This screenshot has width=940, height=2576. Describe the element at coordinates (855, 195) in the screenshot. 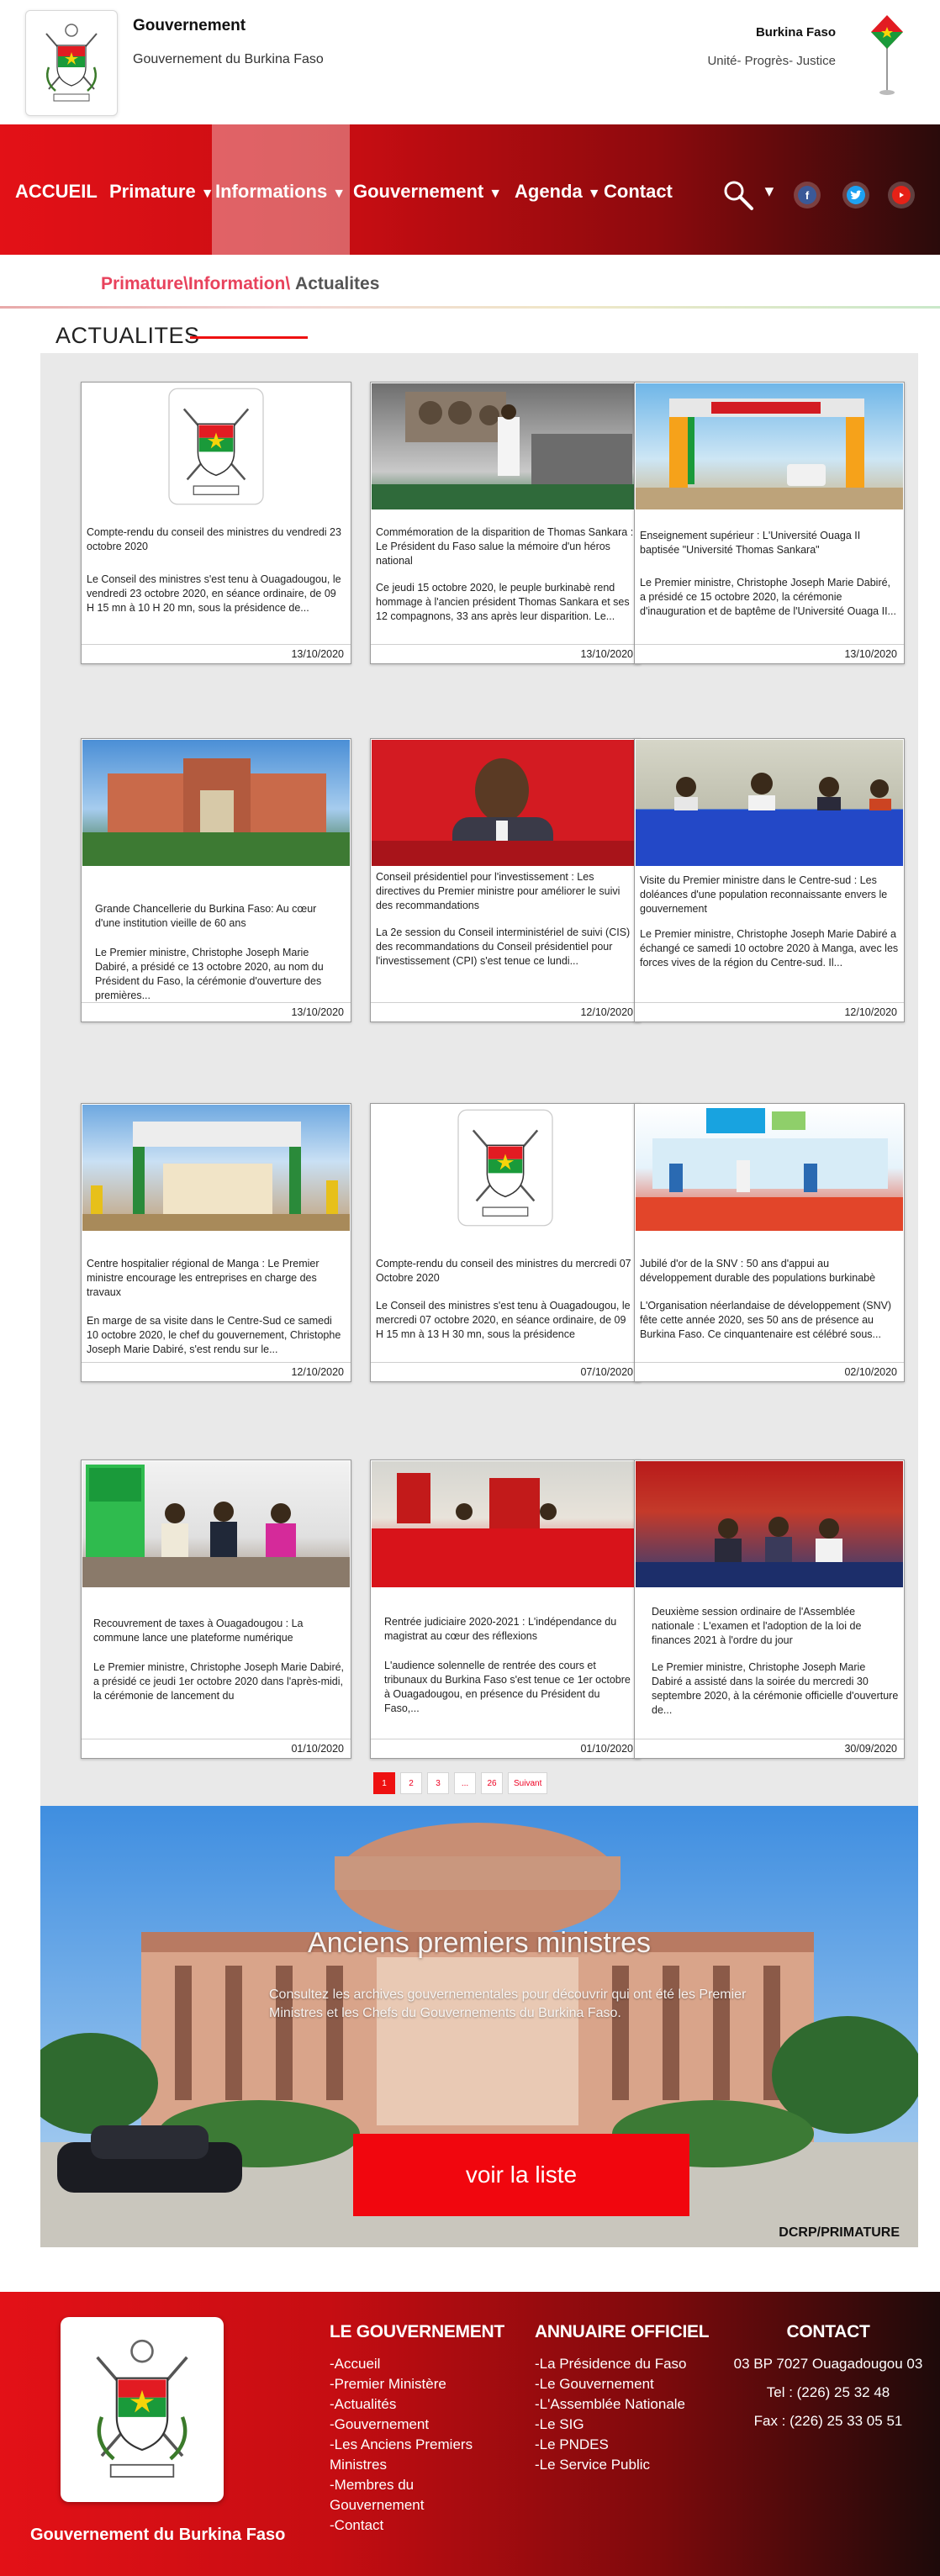

I see `twitter-link` at that location.